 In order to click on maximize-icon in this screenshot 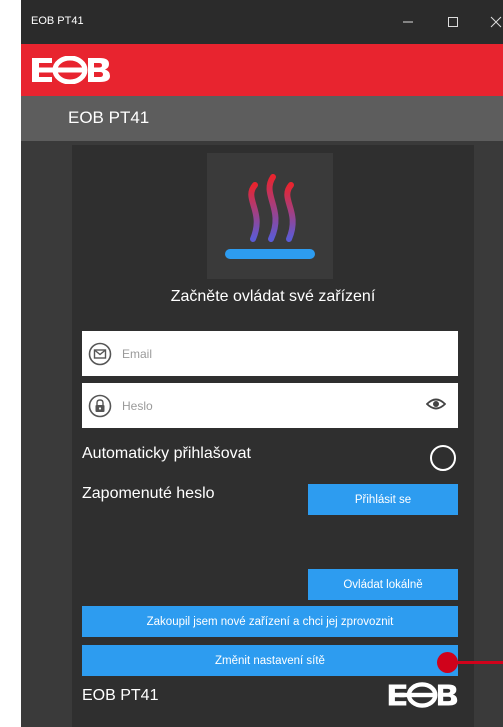, I will do `click(453, 22)`.